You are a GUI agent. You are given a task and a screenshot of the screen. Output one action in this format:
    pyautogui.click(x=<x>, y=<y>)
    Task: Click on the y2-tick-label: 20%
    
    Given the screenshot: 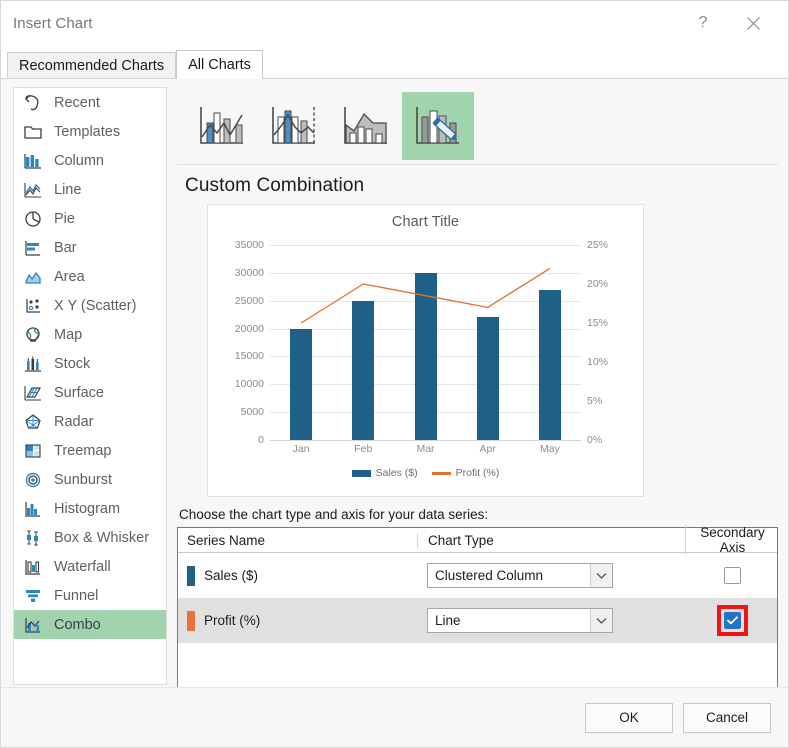 What is the action you would take?
    pyautogui.click(x=598, y=283)
    